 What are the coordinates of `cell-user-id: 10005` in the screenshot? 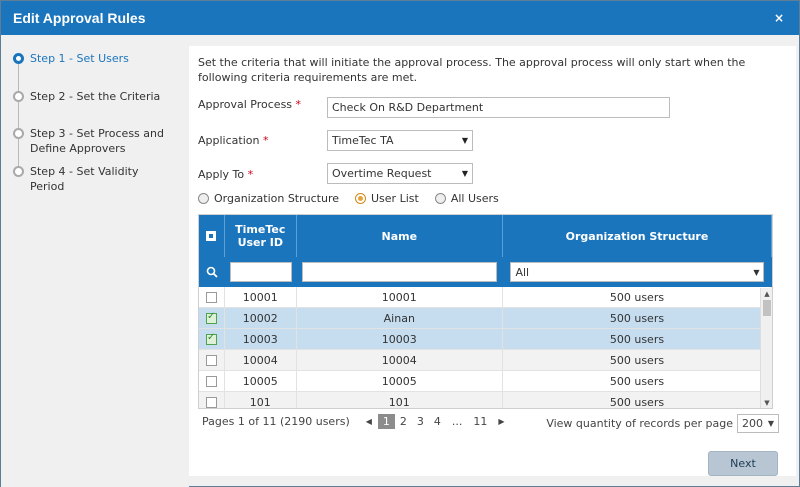 It's located at (261, 381).